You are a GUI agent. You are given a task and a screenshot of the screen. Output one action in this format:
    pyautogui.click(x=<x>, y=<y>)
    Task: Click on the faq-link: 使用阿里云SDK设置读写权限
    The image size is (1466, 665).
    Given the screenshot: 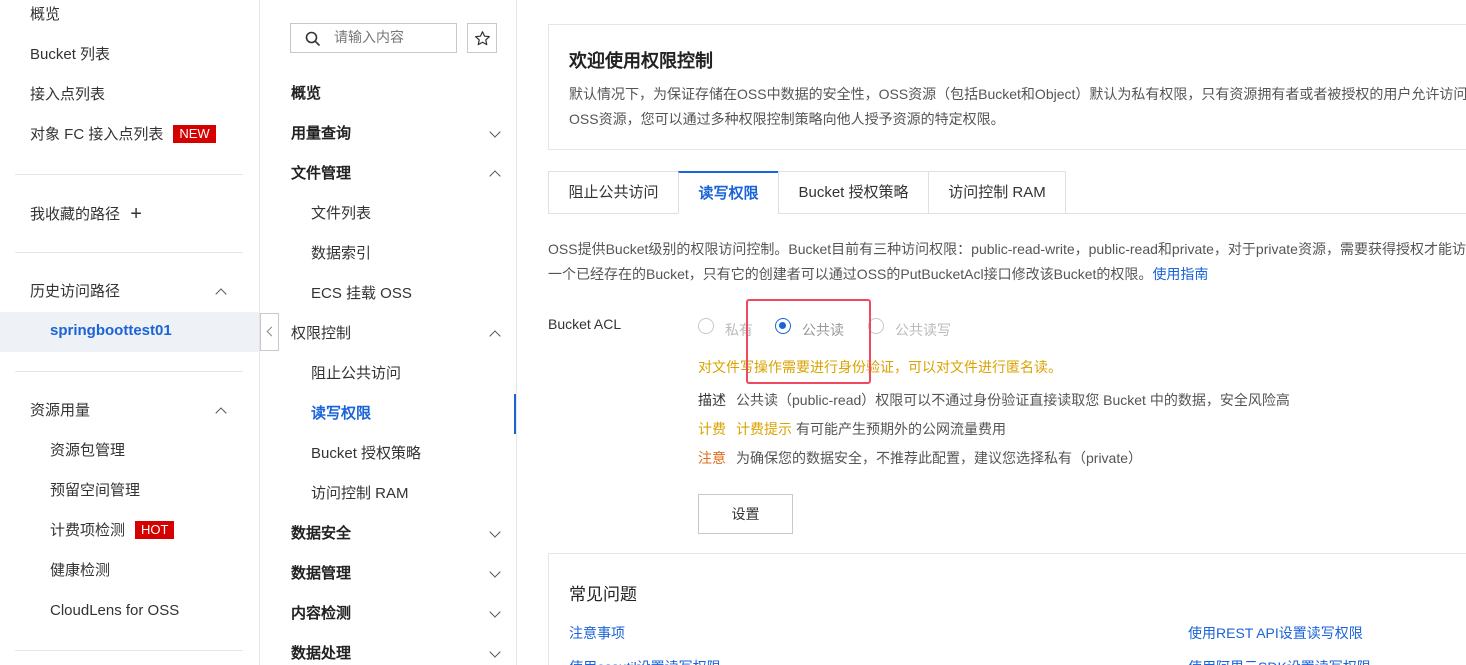 What is the action you would take?
    pyautogui.click(x=1279, y=661)
    